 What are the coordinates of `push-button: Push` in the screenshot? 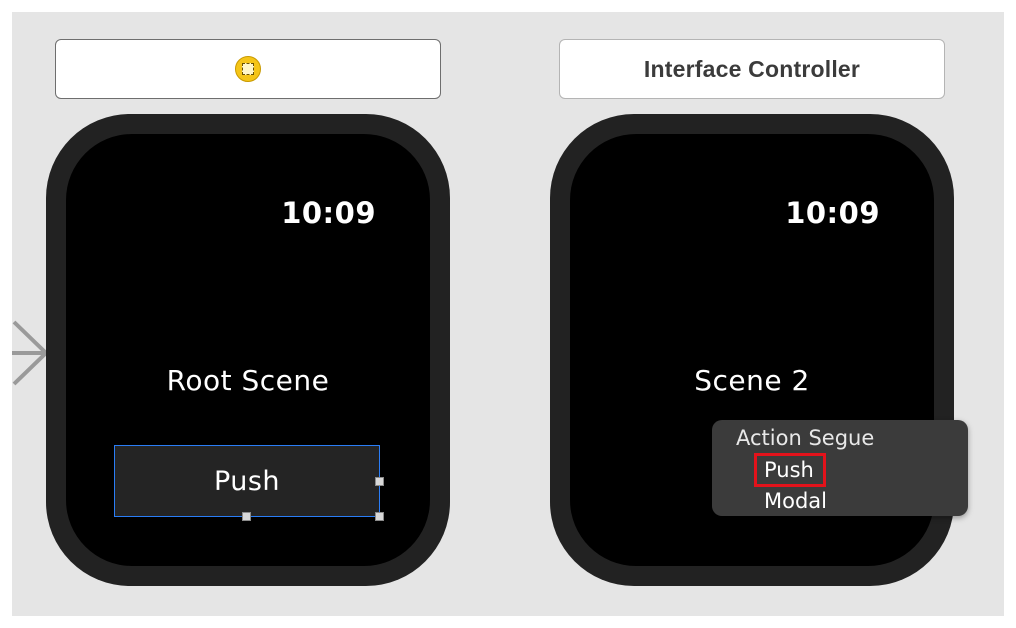 It's located at (247, 481).